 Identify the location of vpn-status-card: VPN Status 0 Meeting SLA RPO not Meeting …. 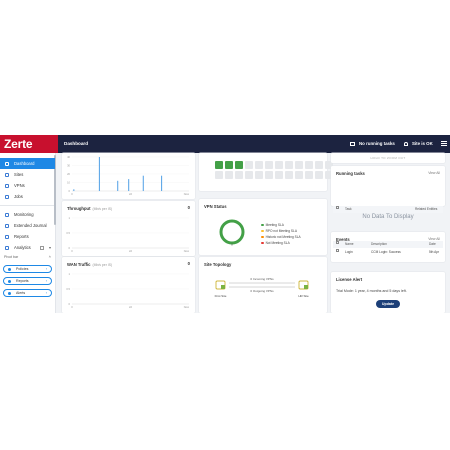
(263, 227).